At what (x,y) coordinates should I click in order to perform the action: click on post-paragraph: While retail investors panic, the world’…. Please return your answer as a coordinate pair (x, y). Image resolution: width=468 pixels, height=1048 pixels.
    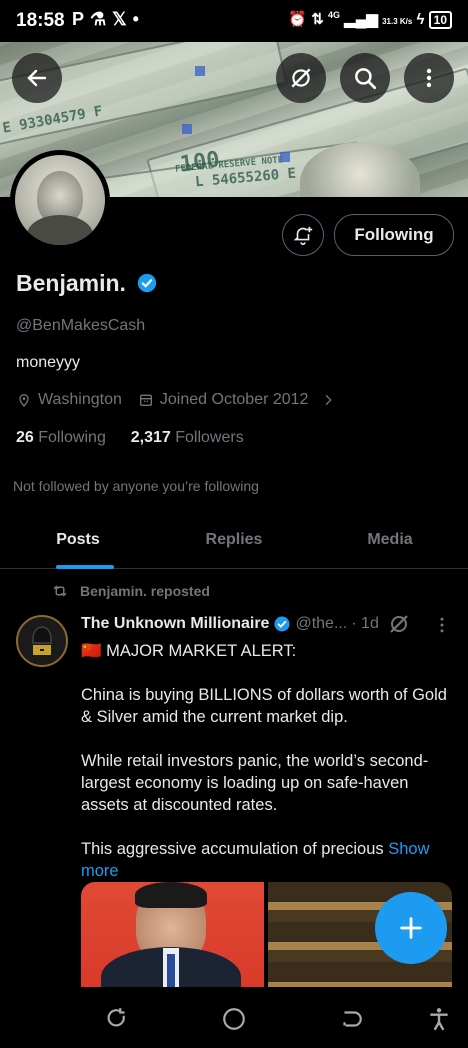
    Looking at the image, I should click on (255, 783).